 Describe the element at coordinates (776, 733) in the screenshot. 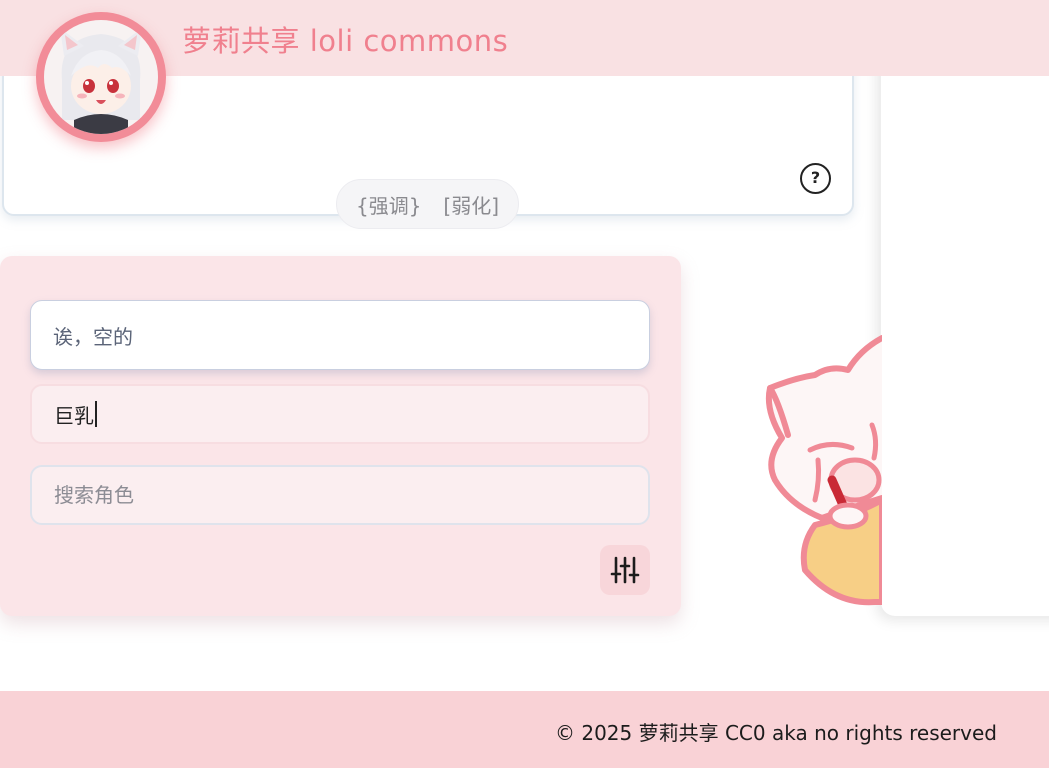

I see `footer-copyright: © 2025 萝莉共享 CC0 aka no rights reserved` at that location.